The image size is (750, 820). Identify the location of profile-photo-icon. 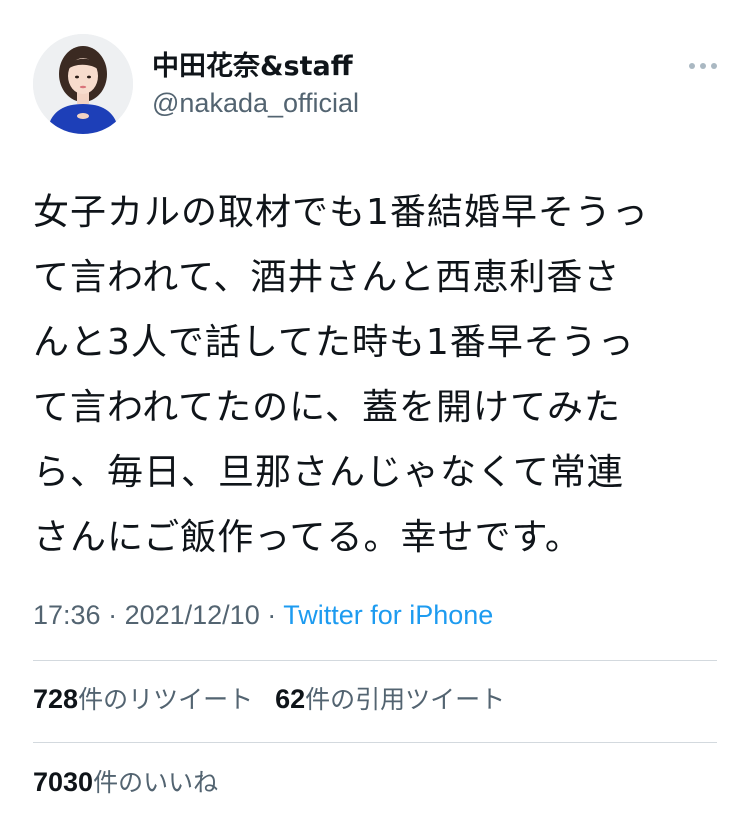
(83, 84).